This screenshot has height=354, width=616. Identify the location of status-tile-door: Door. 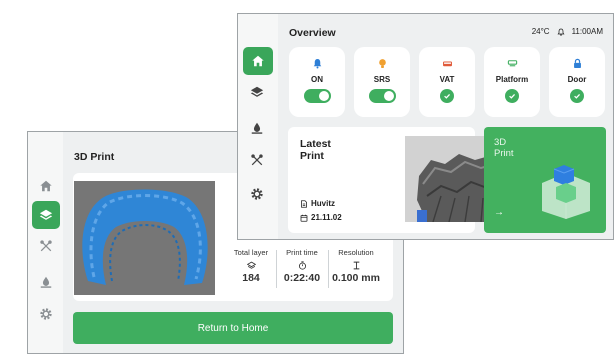
(577, 82).